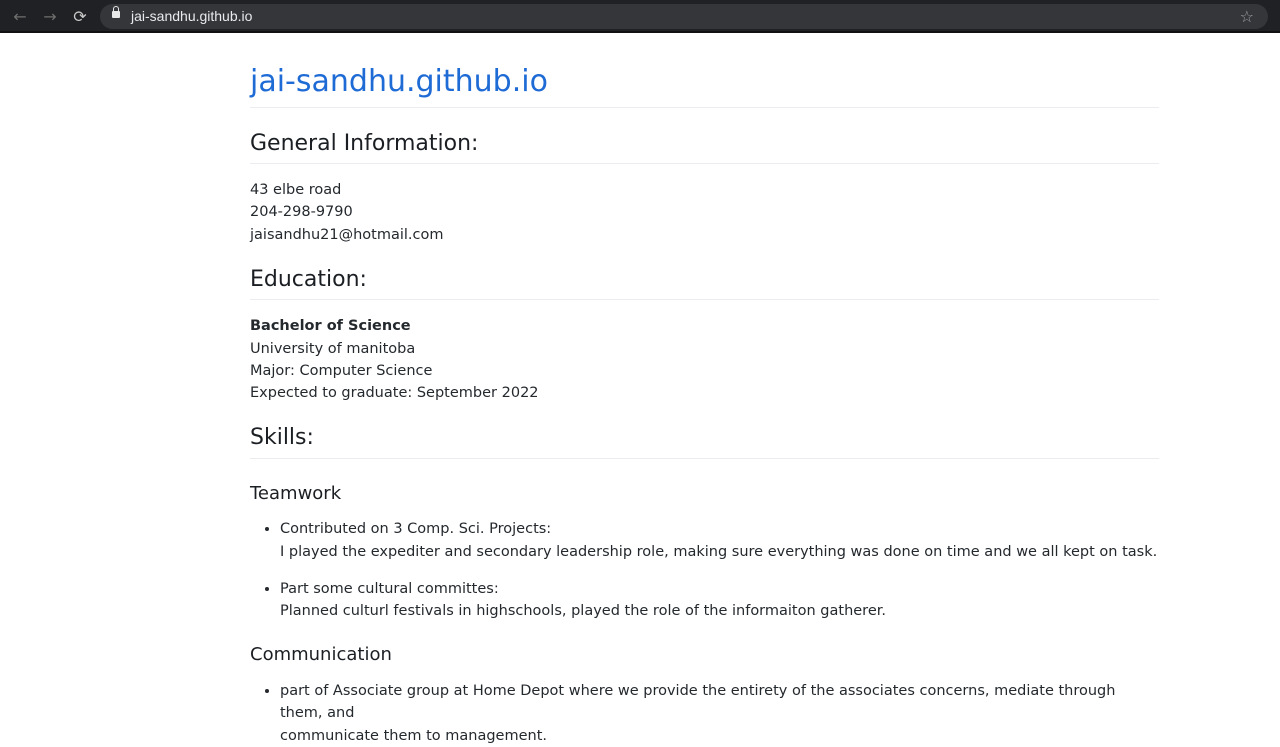 The image size is (1280, 747). Describe the element at coordinates (394, 393) in the screenshot. I see `graduation-text: Expected to graduate: September 2022` at that location.